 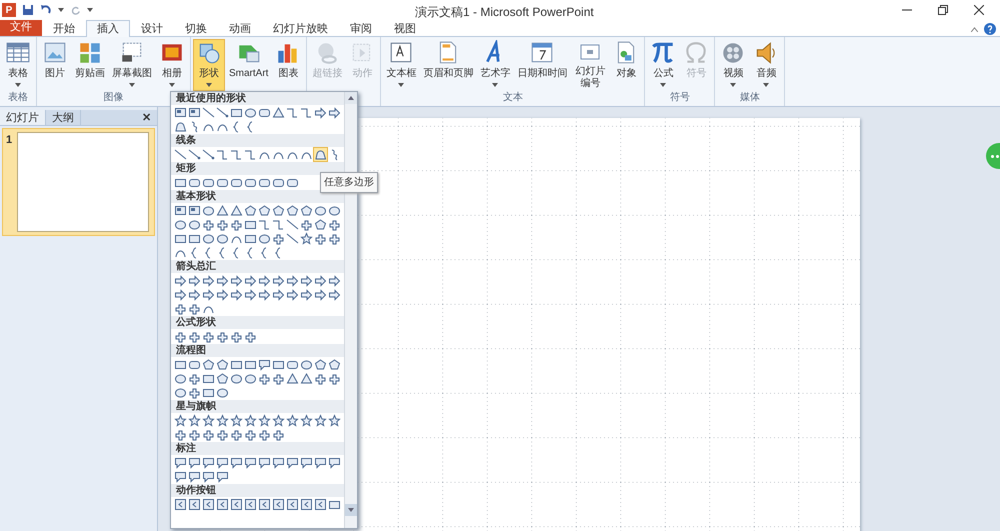 I want to click on ribbon-button: SmartArt, so click(x=249, y=65).